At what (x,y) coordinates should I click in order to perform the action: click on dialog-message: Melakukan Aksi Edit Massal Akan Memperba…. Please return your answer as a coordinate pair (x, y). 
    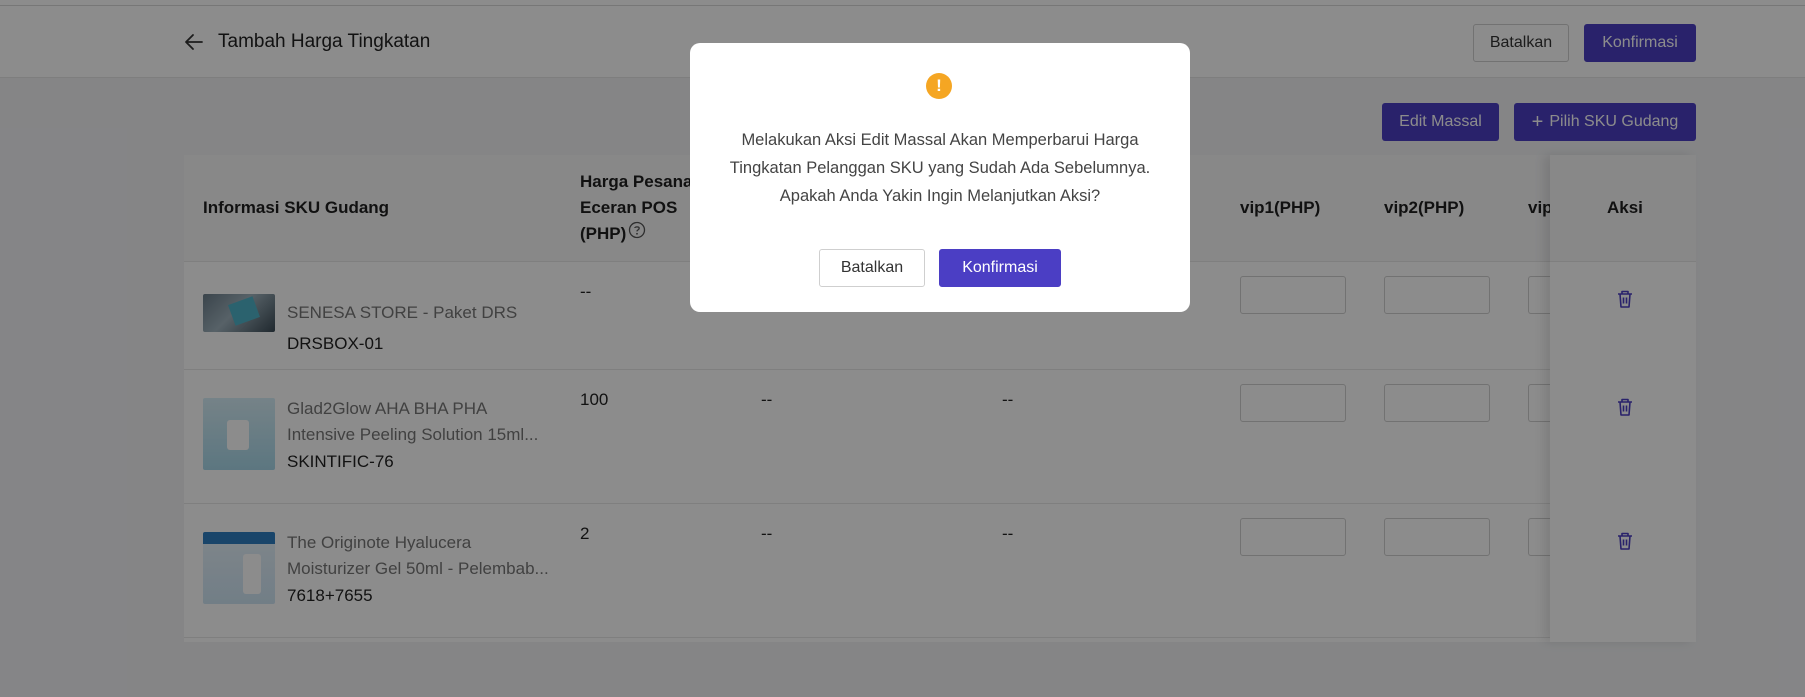
    Looking at the image, I should click on (940, 168).